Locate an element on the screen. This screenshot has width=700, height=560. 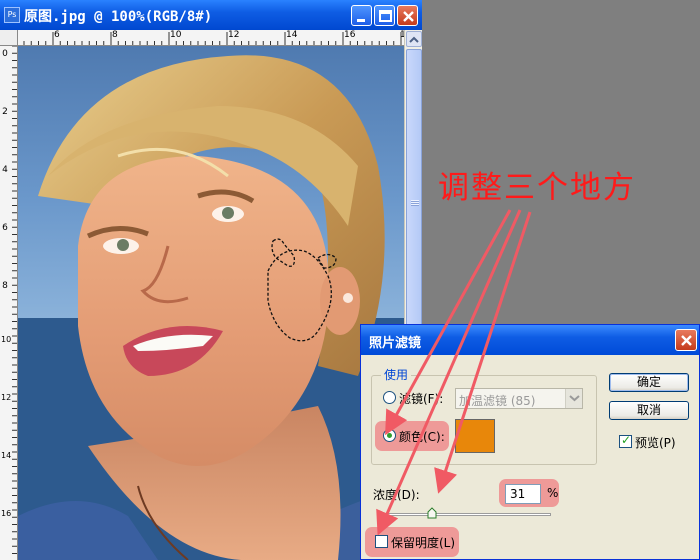
photoshop-icon: Ps is located at coordinates (12, 15).